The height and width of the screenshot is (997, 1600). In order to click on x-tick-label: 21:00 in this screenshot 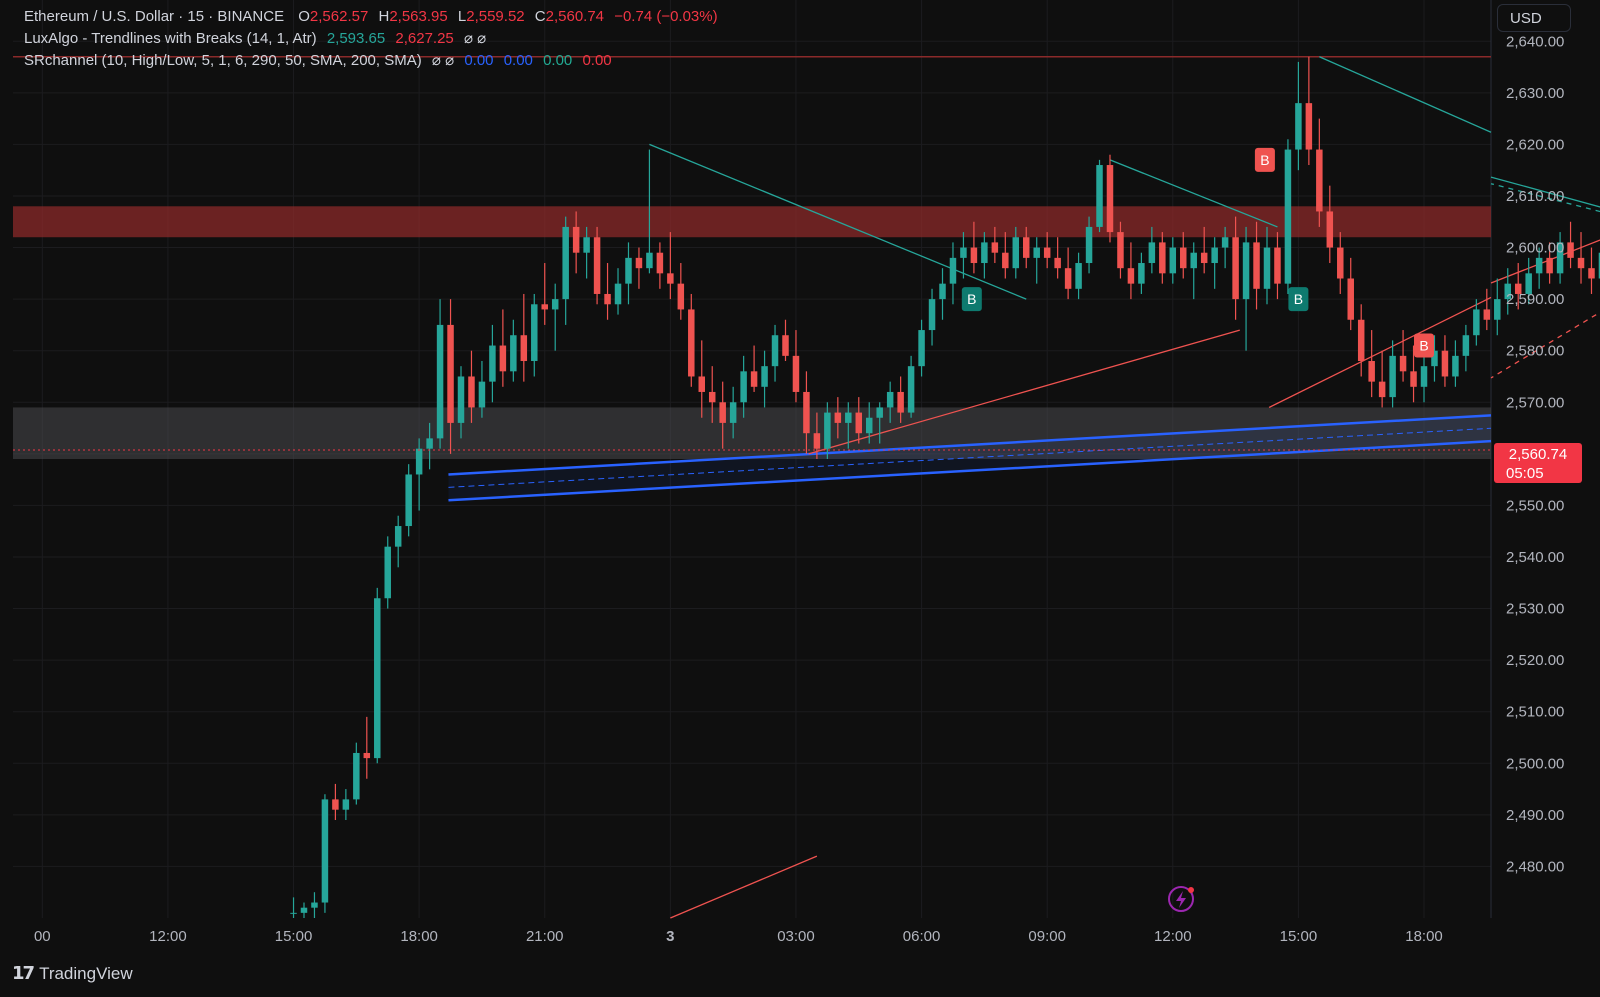, I will do `click(545, 936)`.